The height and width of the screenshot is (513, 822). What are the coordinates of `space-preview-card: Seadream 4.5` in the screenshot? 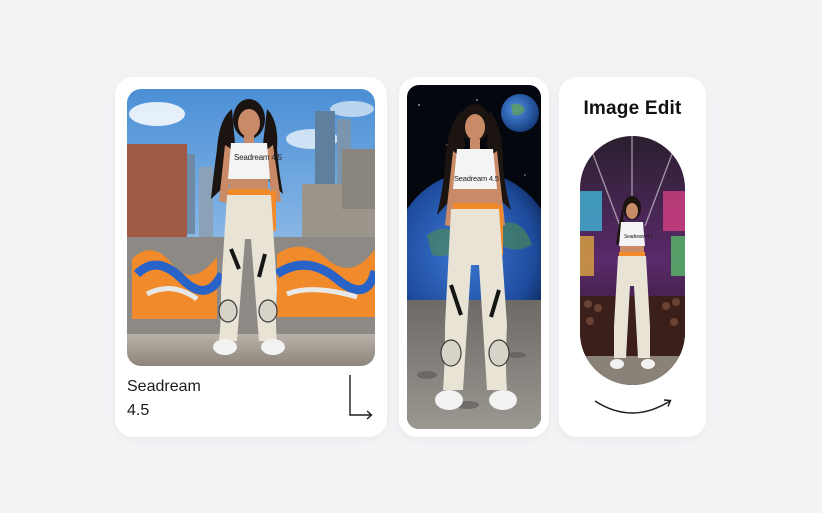 It's located at (474, 257).